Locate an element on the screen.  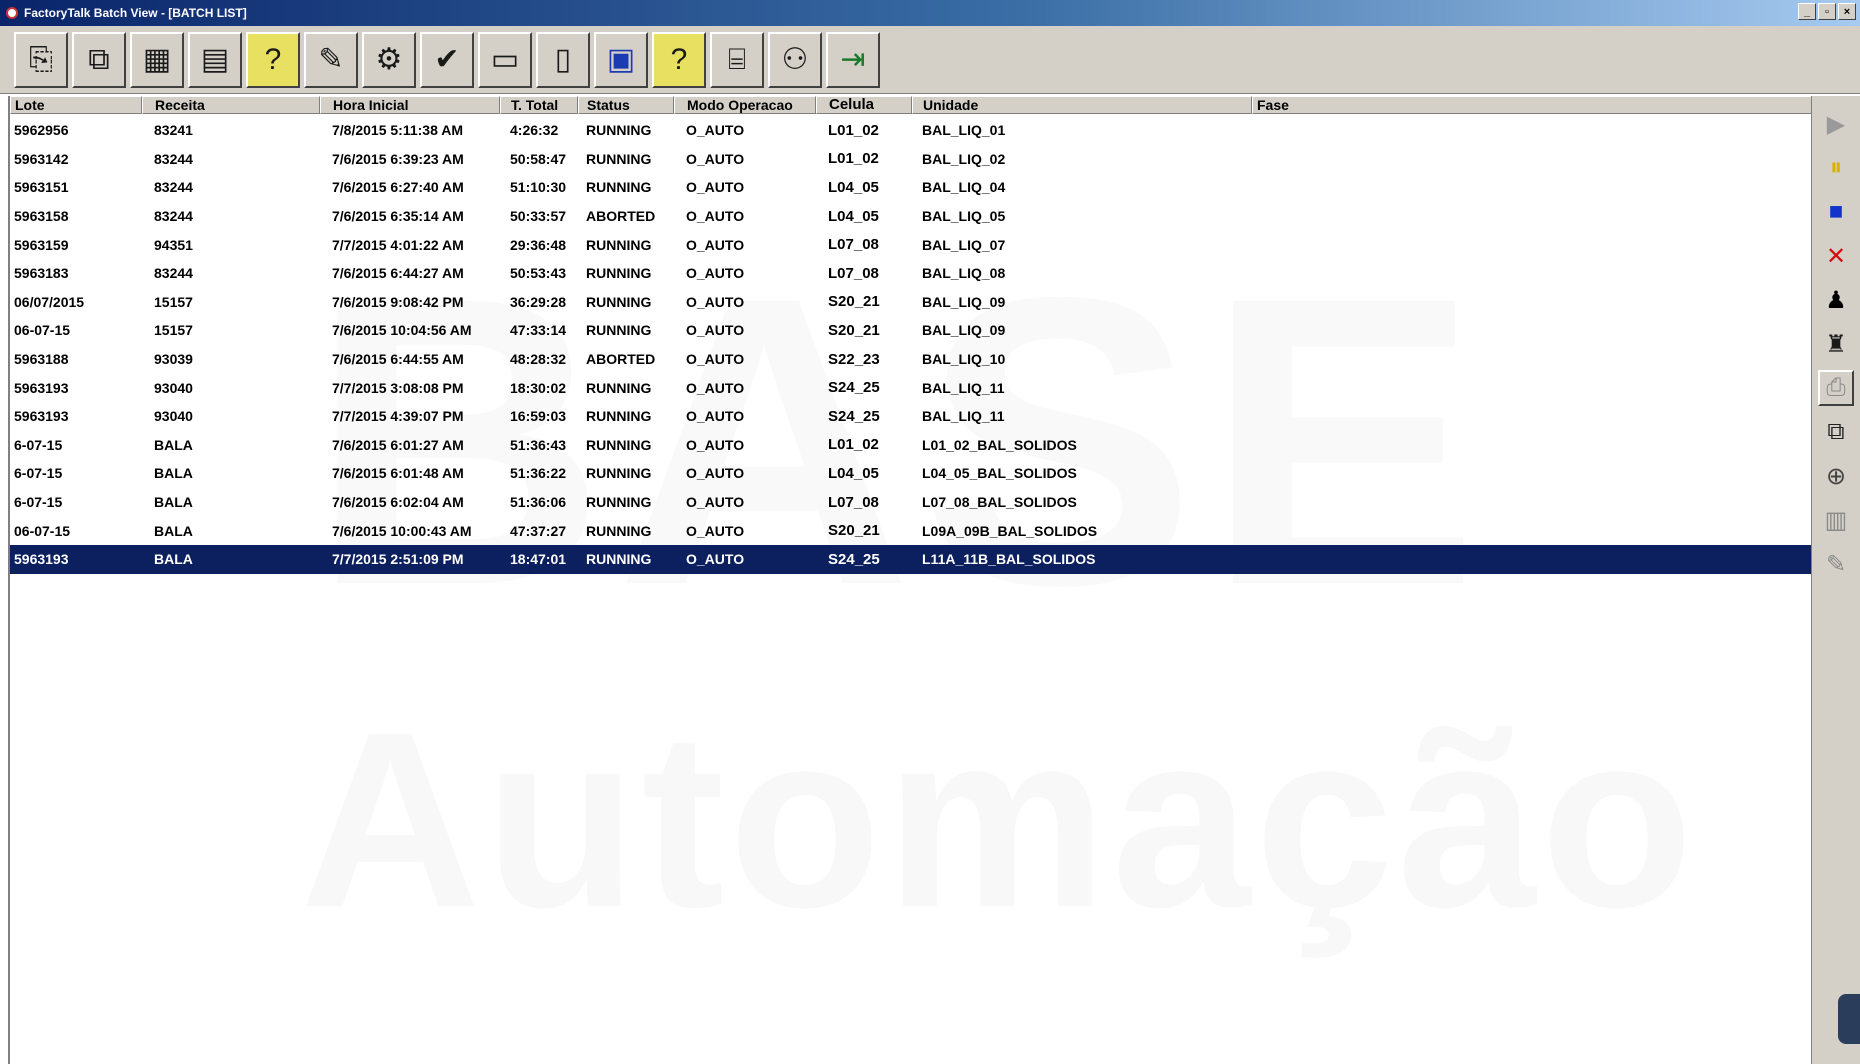
sidebar-button-play: ▶ is located at coordinates (1836, 124).